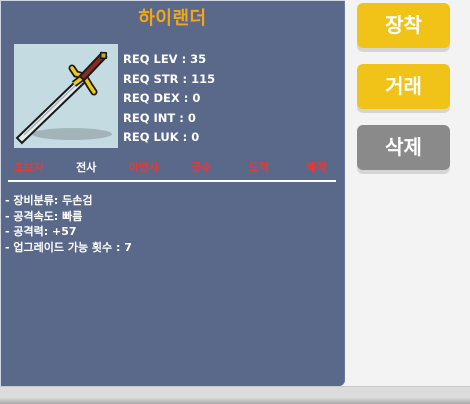 The image size is (470, 404). Describe the element at coordinates (201, 167) in the screenshot. I see `job-archer: 궁수` at that location.